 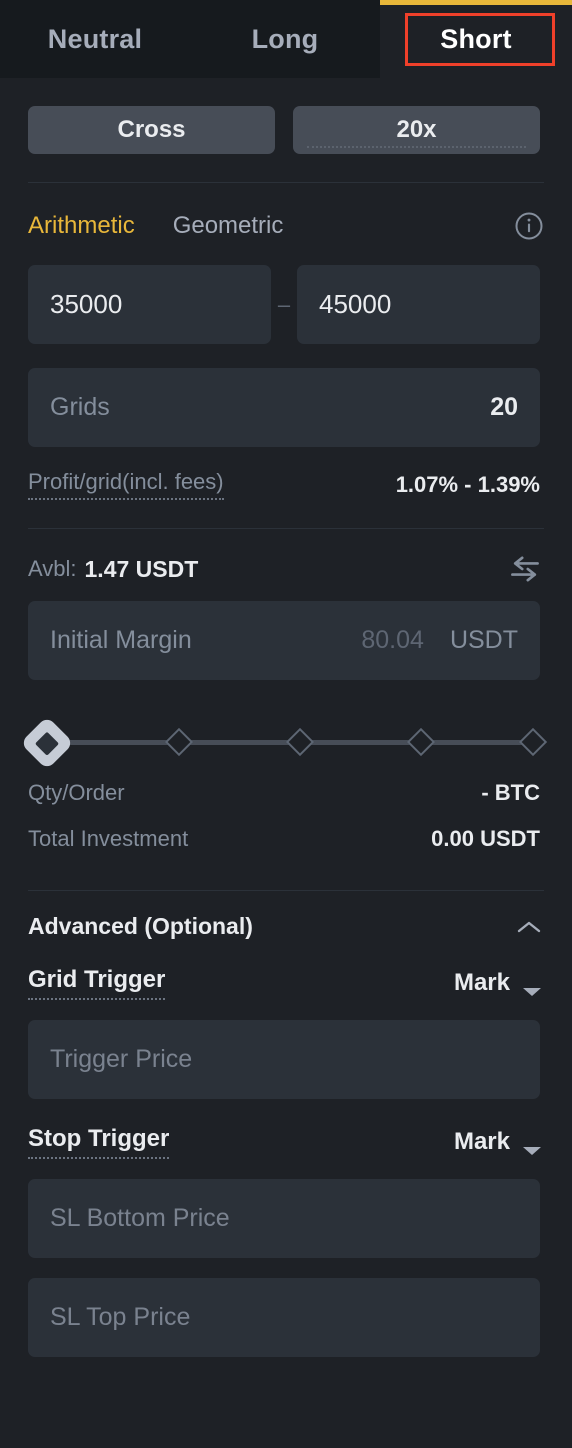 What do you see at coordinates (121, 1059) in the screenshot?
I see `trigger-price-placeholder: Trigger Price` at bounding box center [121, 1059].